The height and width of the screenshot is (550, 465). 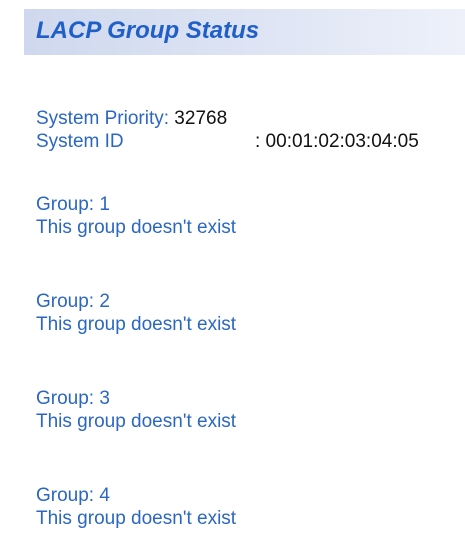 What do you see at coordinates (80, 141) in the screenshot?
I see `system-id-label: System ID` at bounding box center [80, 141].